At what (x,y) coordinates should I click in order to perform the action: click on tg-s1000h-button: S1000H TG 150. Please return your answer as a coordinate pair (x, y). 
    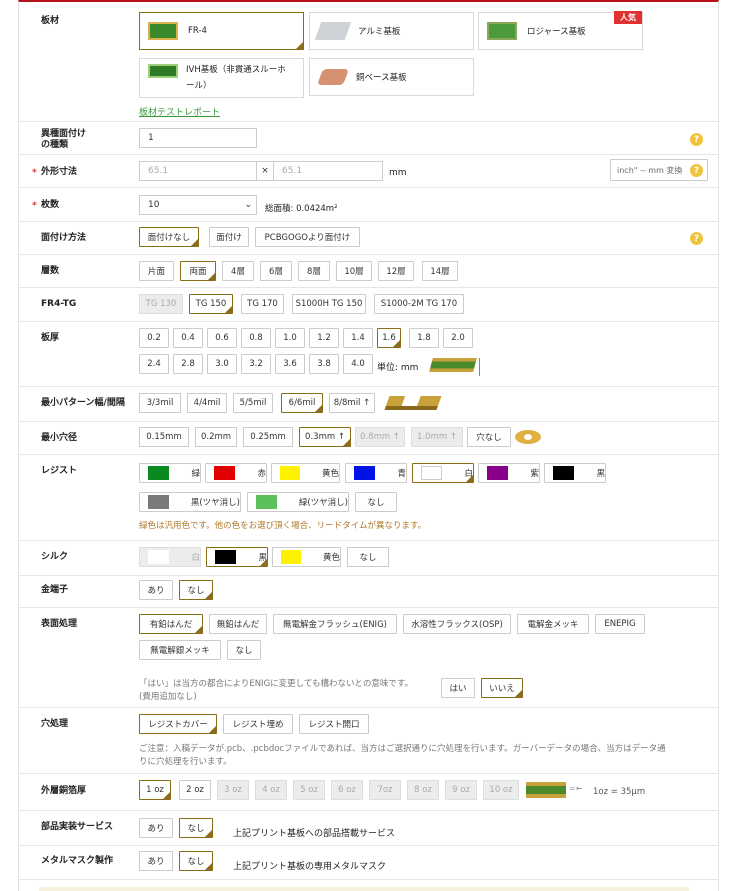
    Looking at the image, I should click on (329, 304).